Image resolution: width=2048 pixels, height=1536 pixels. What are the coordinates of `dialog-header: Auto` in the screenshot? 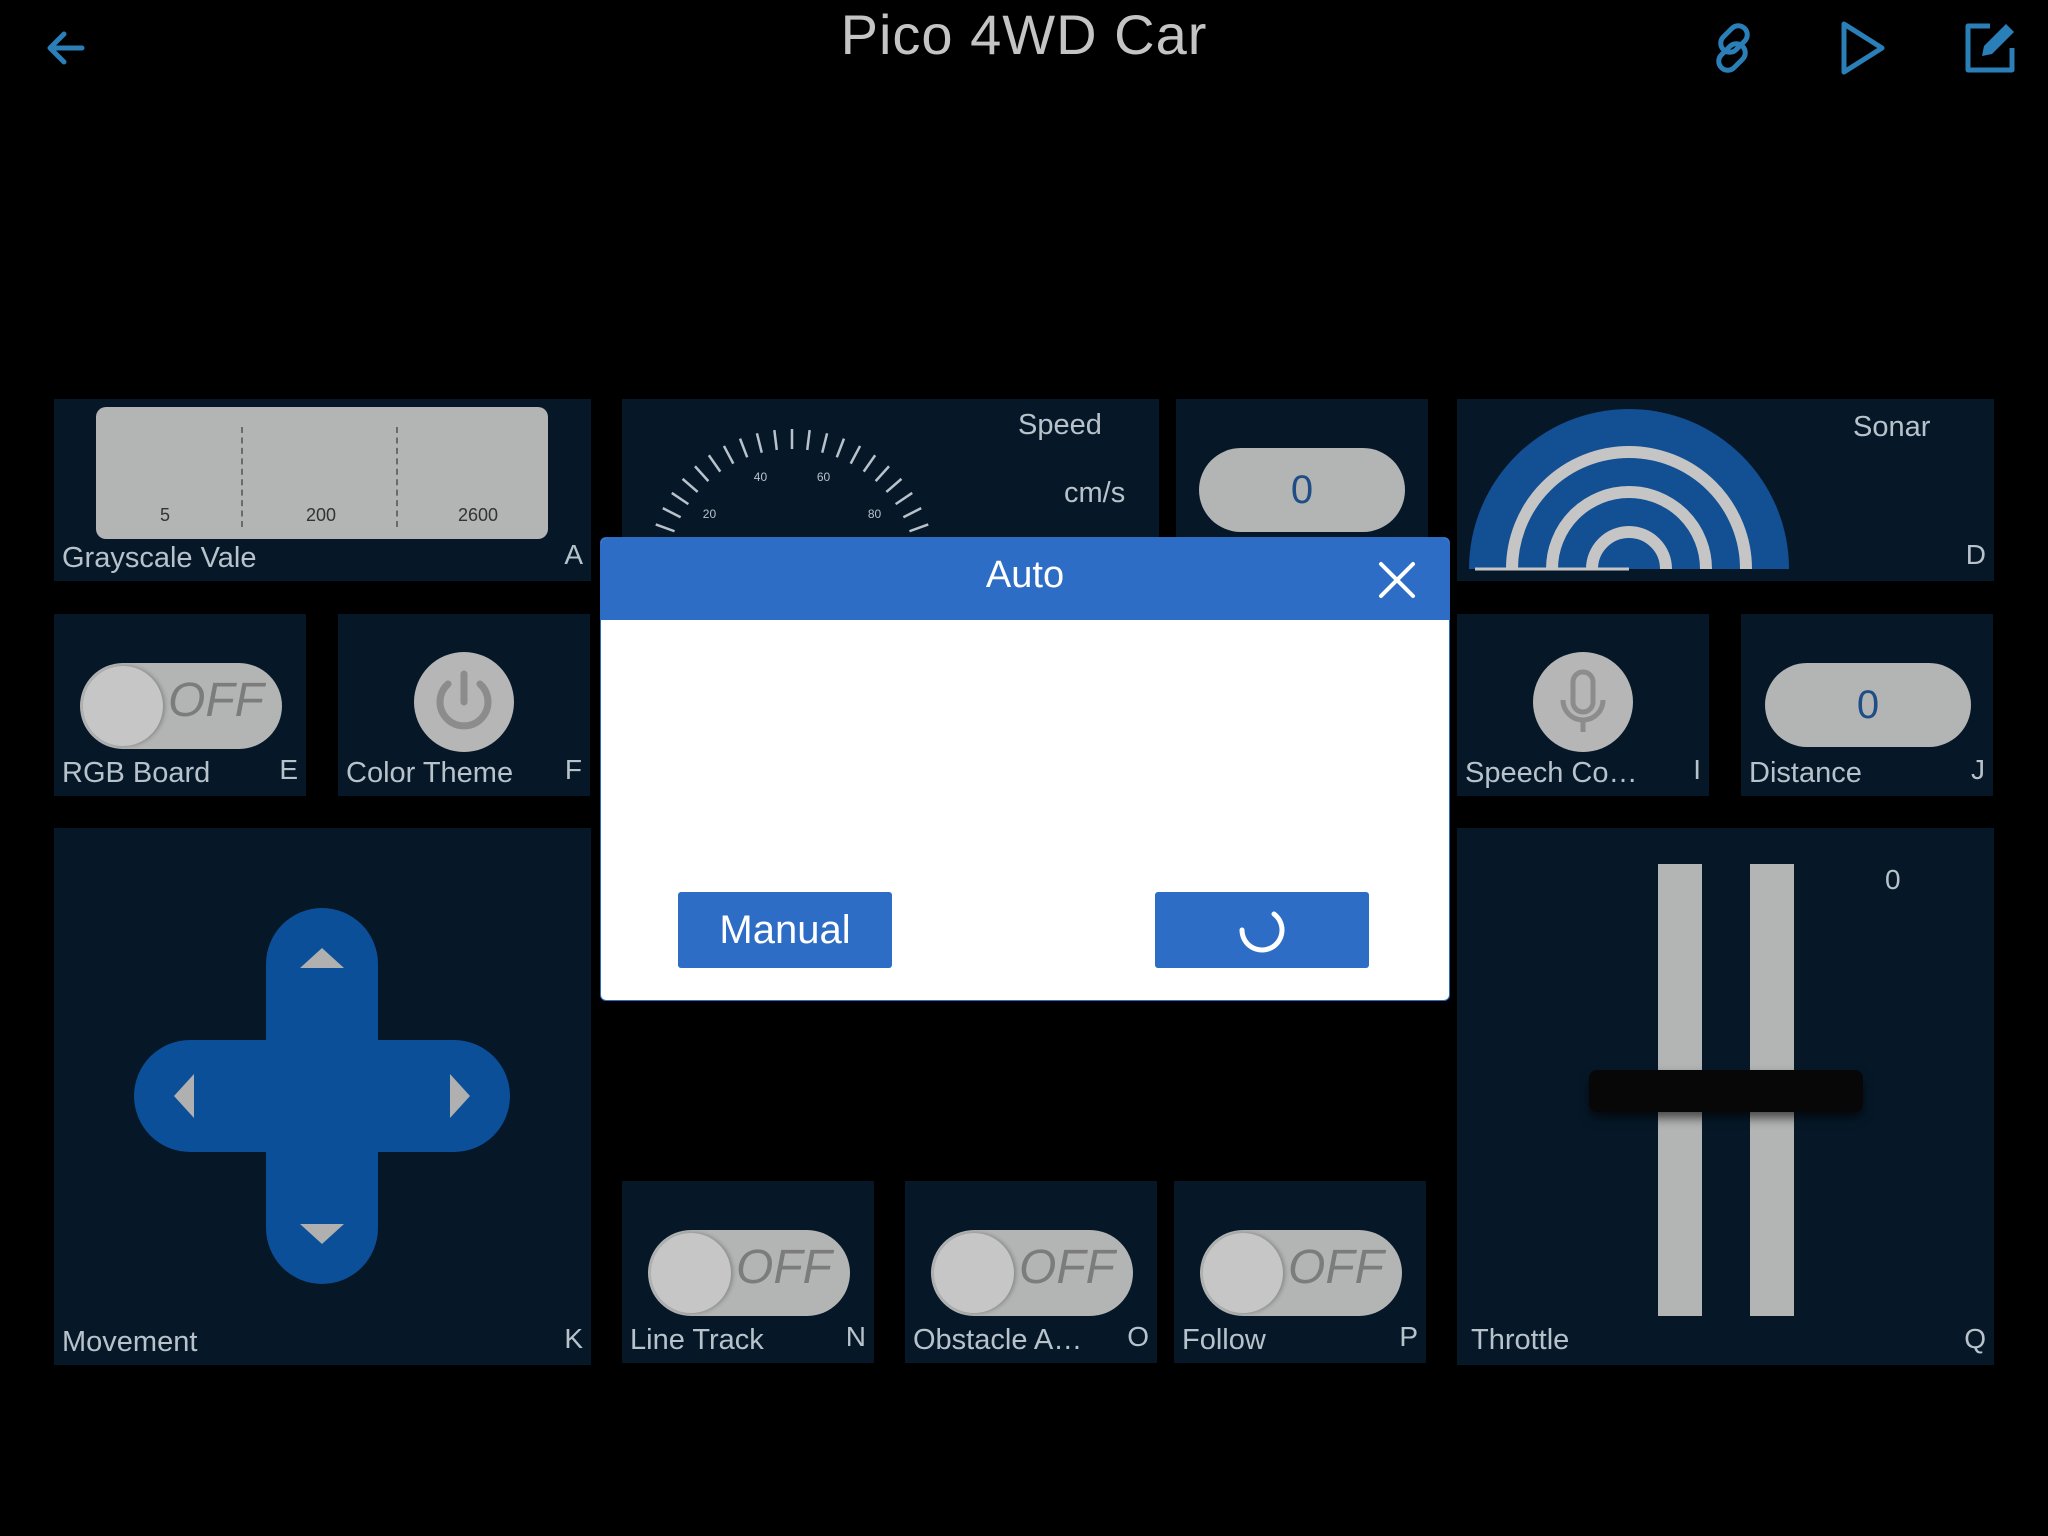 It's located at (1025, 579).